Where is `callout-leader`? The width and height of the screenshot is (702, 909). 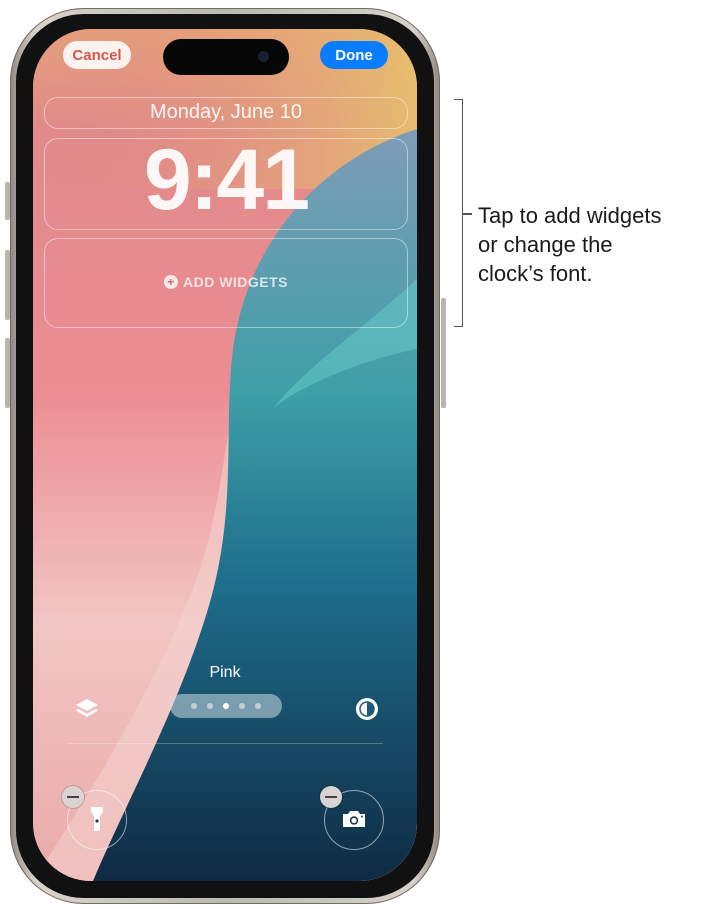
callout-leader is located at coordinates (467, 214).